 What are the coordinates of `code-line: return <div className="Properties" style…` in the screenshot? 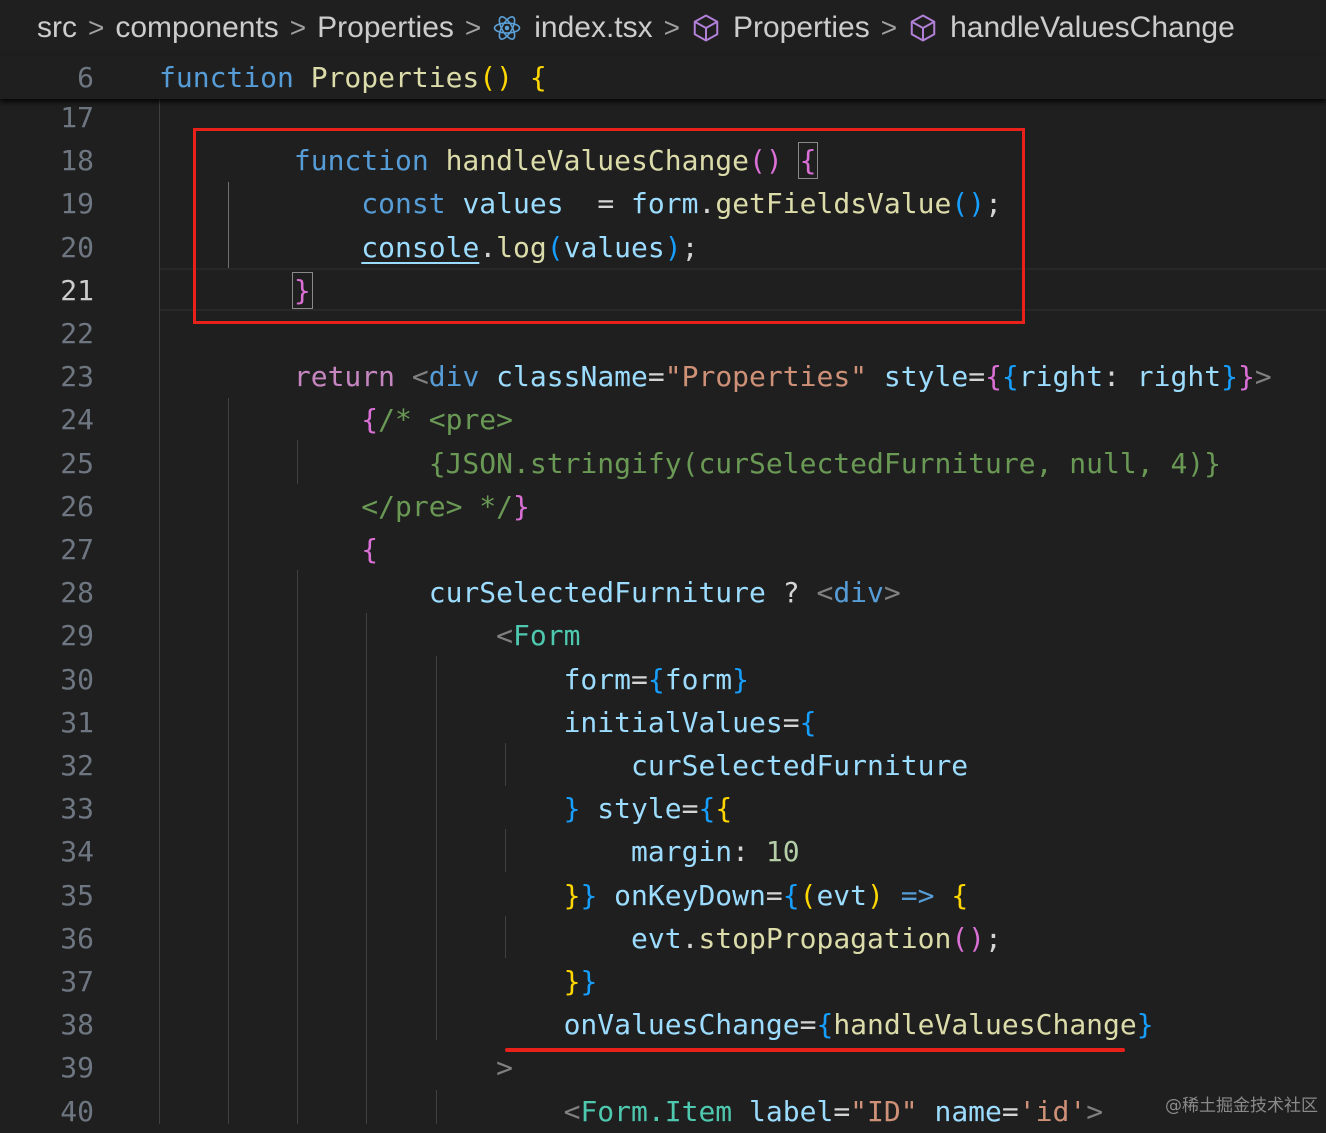 It's located at (715, 376).